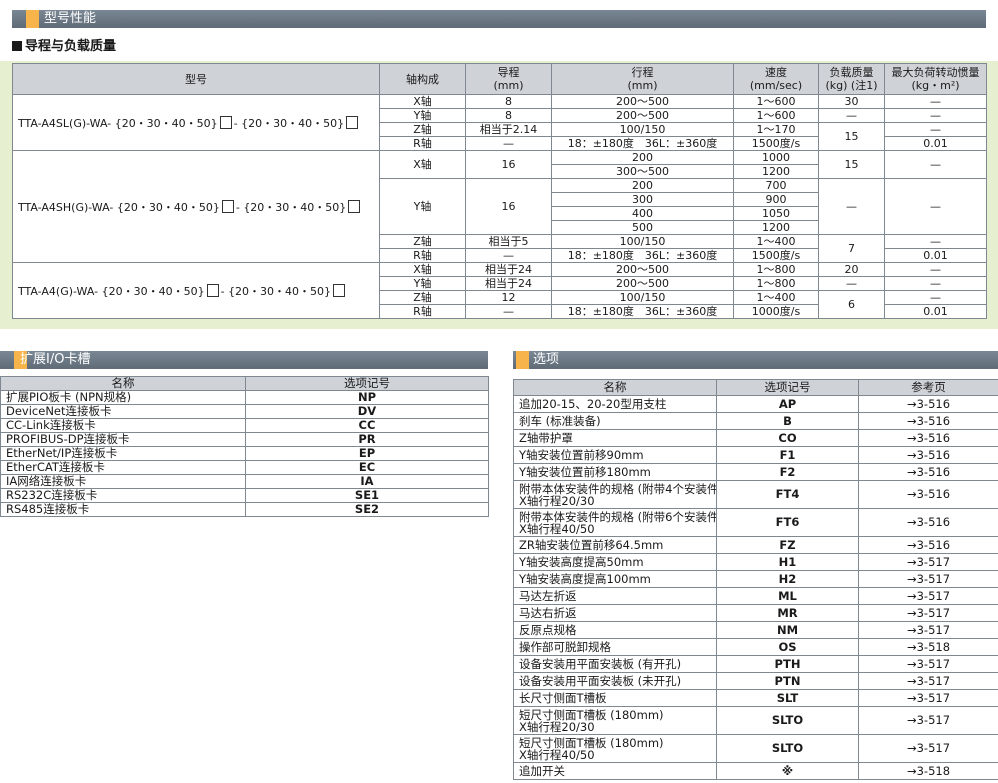  Describe the element at coordinates (600, 663) in the screenshot. I see `option-name: 设备安装用平面安装板 (有开孔)` at that location.